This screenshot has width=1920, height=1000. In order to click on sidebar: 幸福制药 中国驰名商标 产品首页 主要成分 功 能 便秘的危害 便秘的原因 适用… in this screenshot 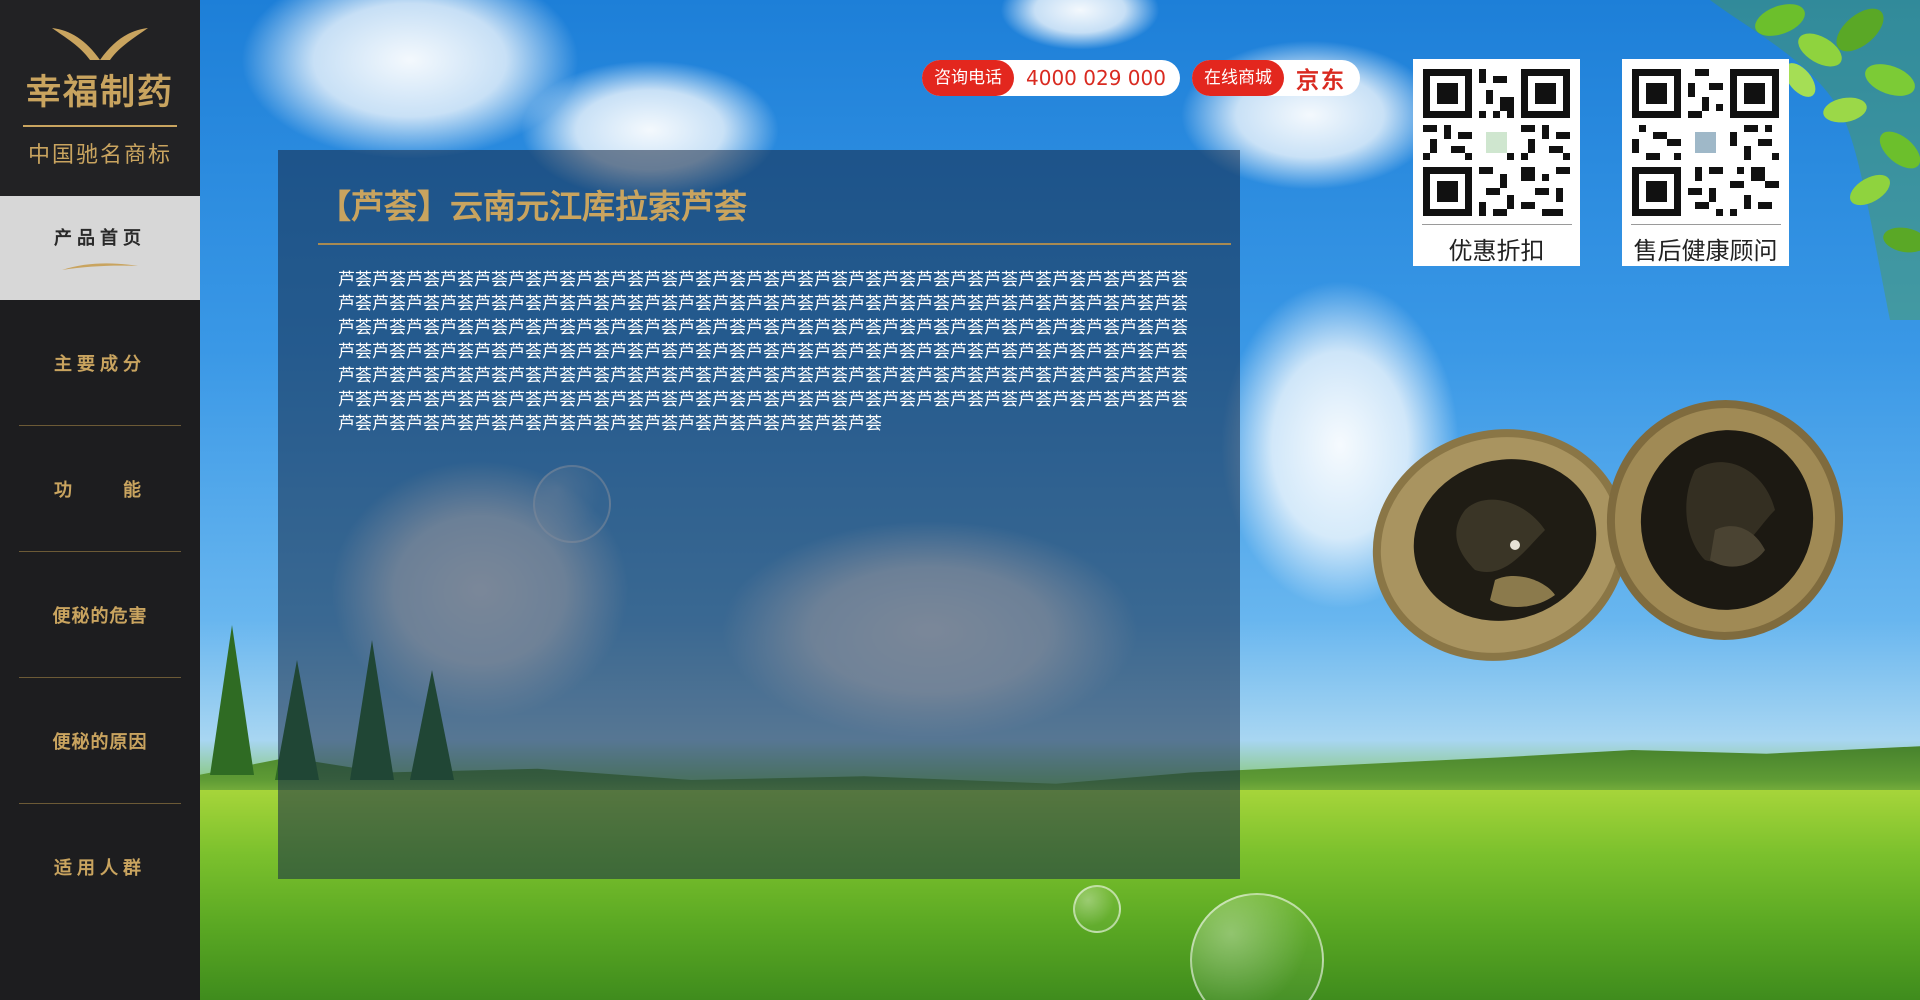, I will do `click(100, 500)`.